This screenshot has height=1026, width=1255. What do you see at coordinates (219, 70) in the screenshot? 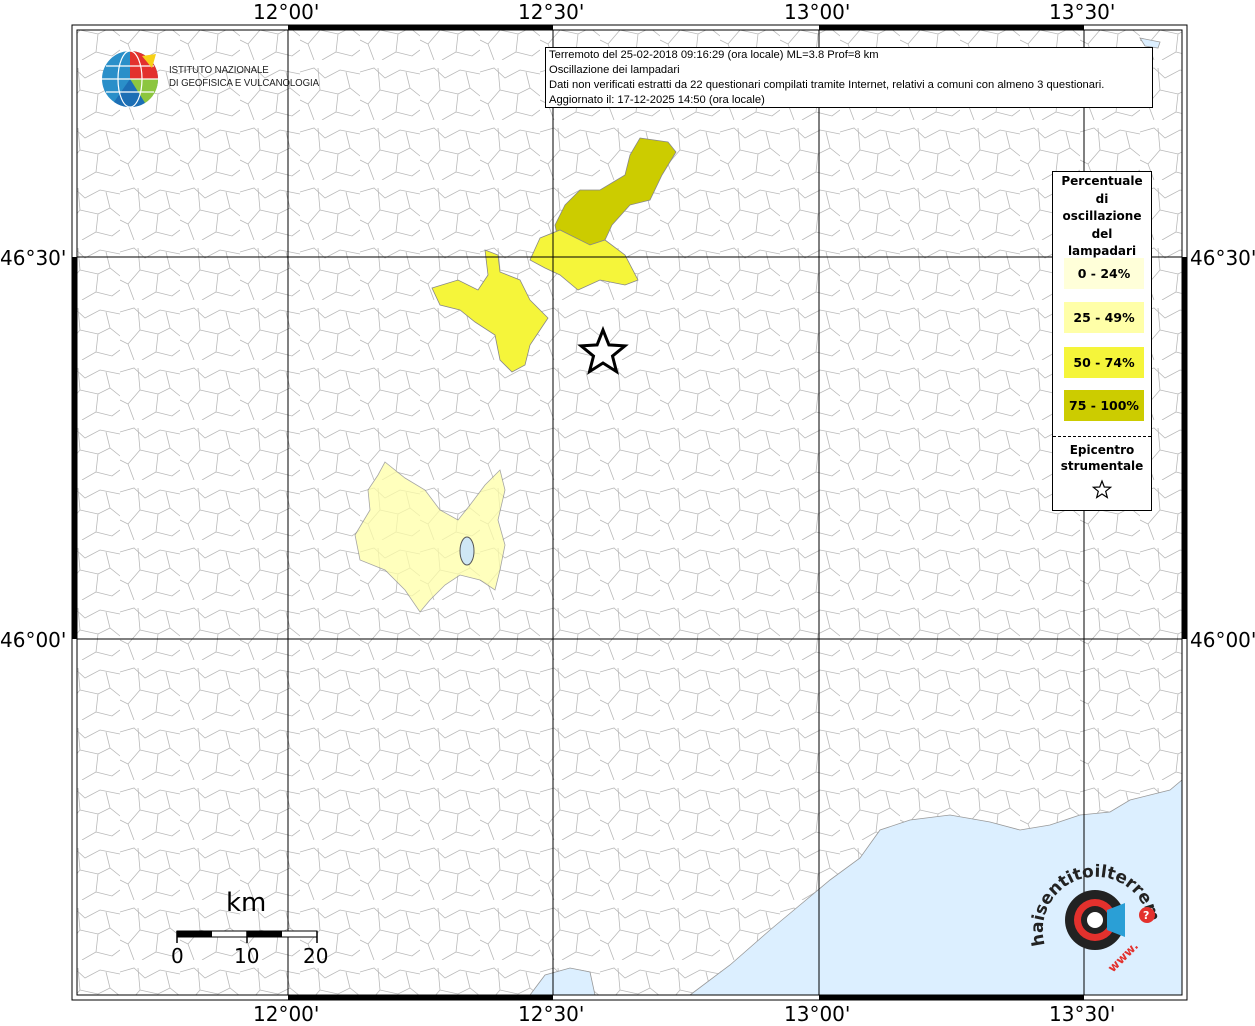
I see `ingv-line1: ISTITUTO NAZIONALE` at bounding box center [219, 70].